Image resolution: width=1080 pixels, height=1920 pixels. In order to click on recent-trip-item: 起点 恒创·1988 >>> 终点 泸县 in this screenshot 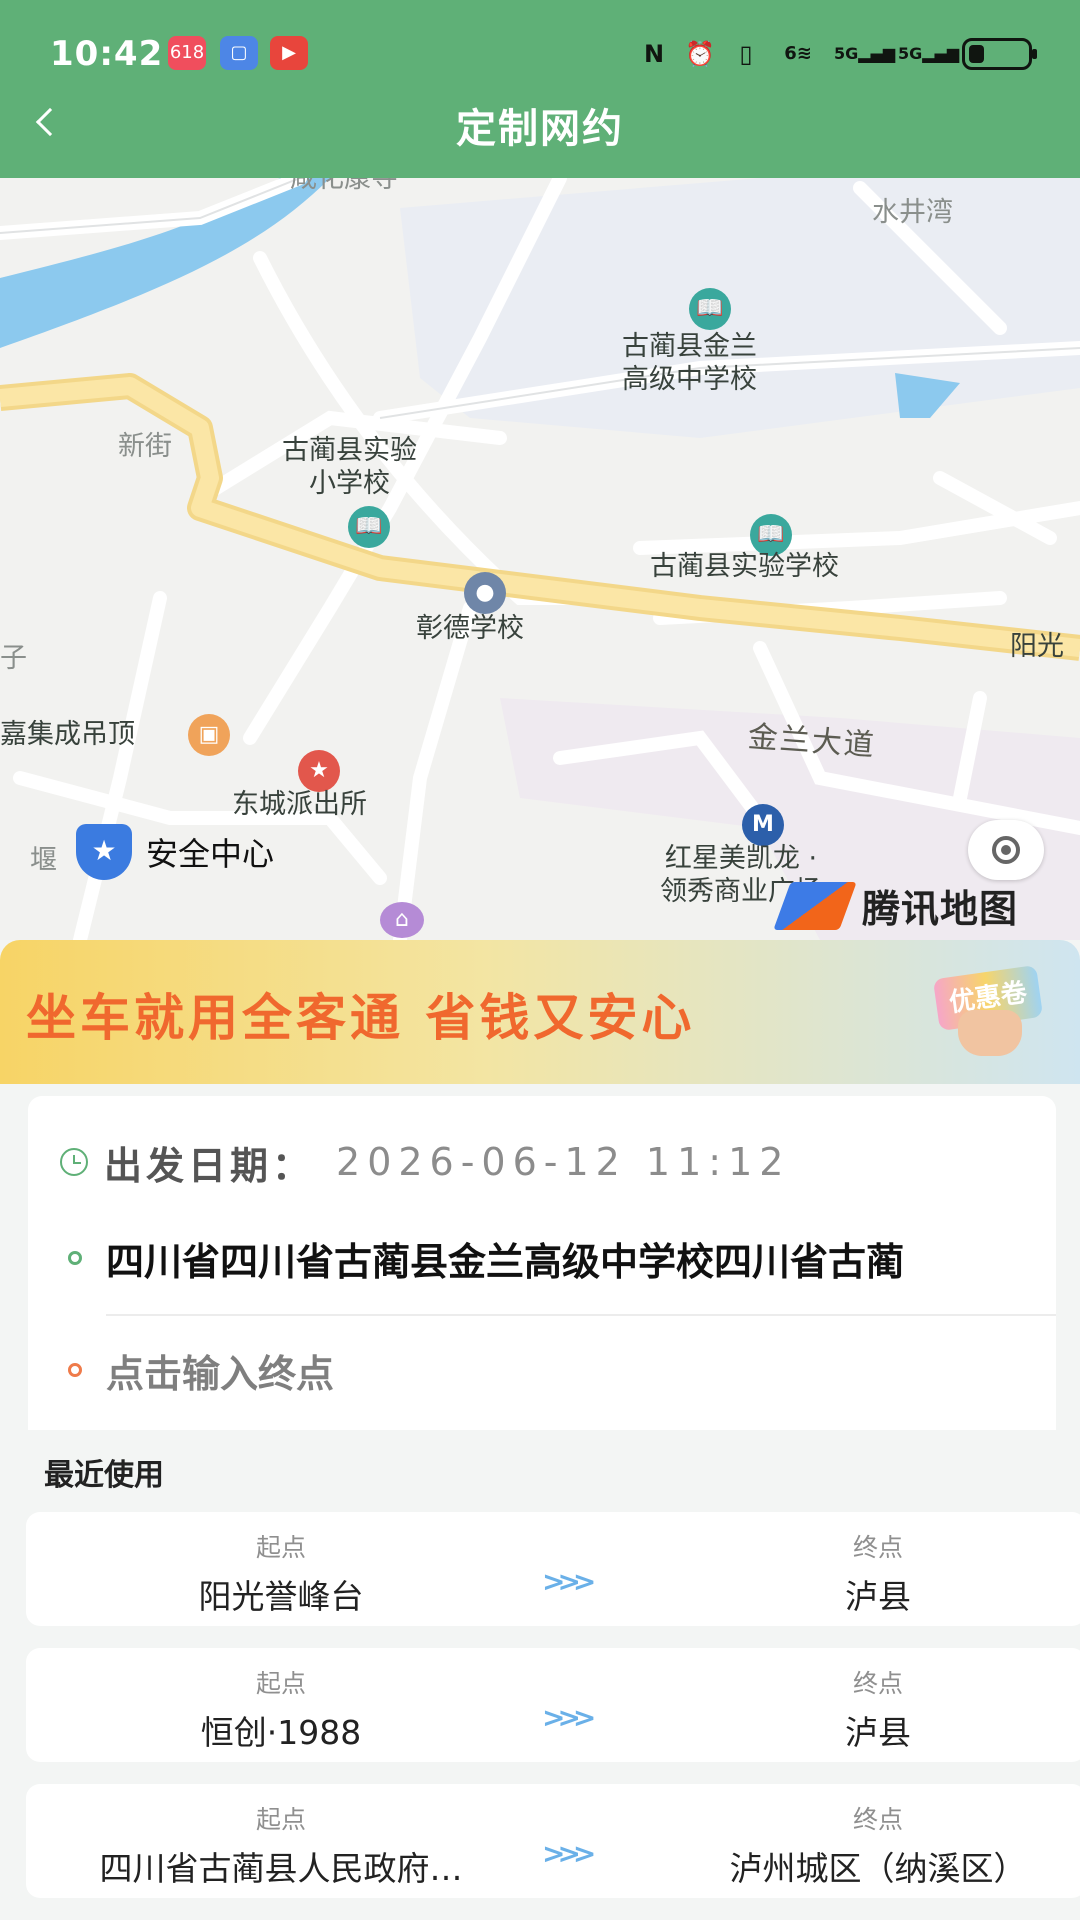, I will do `click(553, 1705)`.